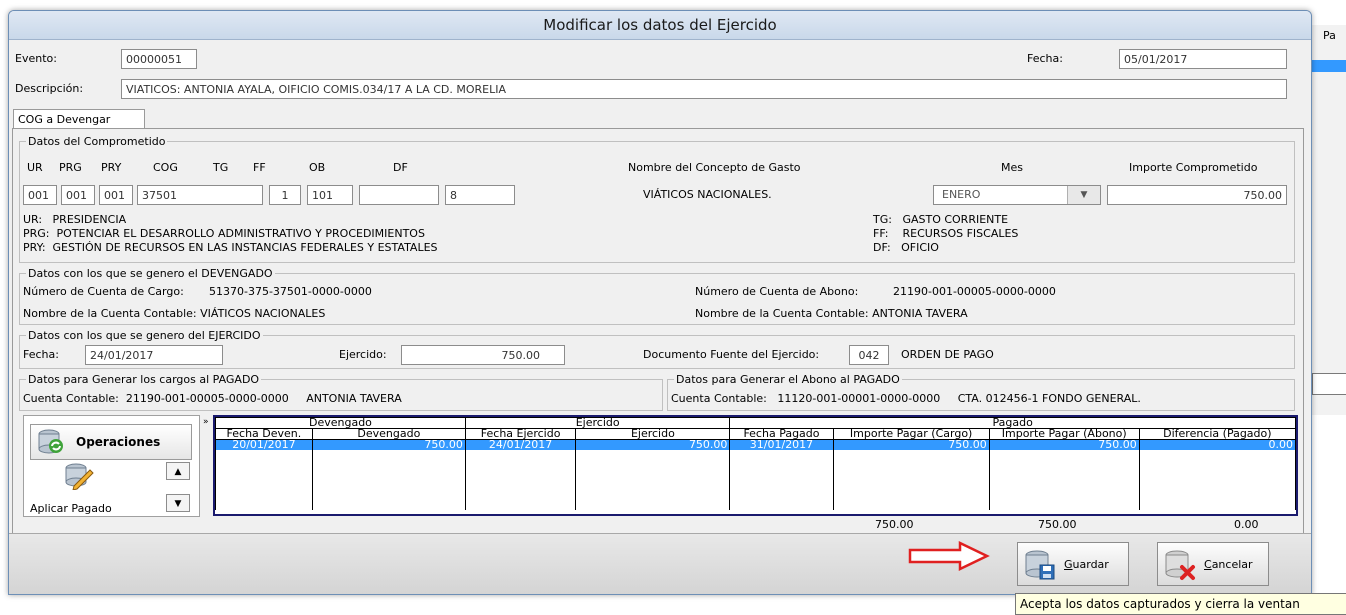 The height and width of the screenshot is (615, 1346). Describe the element at coordinates (1012, 167) in the screenshot. I see `mes-header: Mes` at that location.